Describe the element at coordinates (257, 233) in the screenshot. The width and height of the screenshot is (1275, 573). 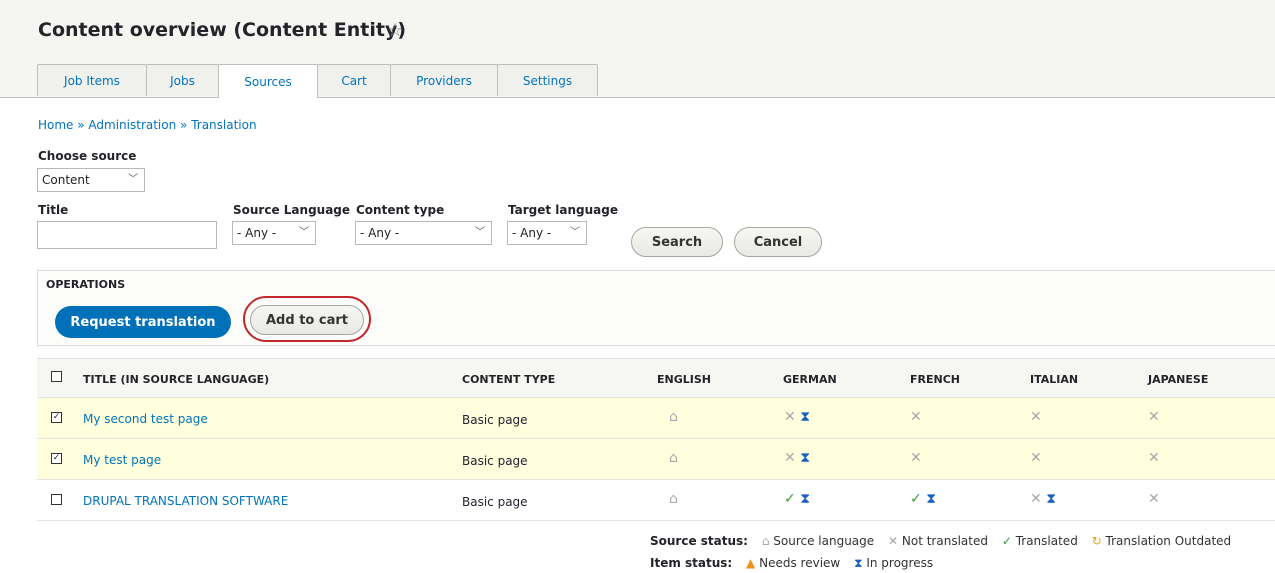
I see `source-language-value: - Any -` at that location.